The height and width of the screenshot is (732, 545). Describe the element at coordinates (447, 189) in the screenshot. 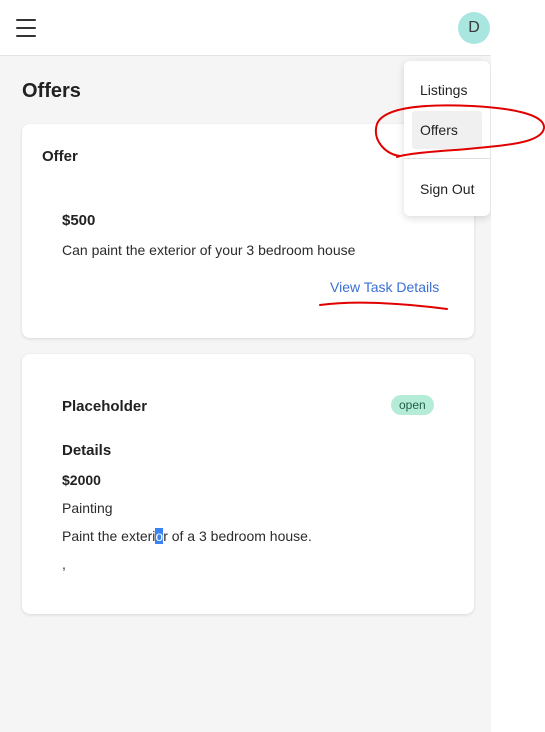

I see `menu-item-sign-out: Sign Out` at that location.